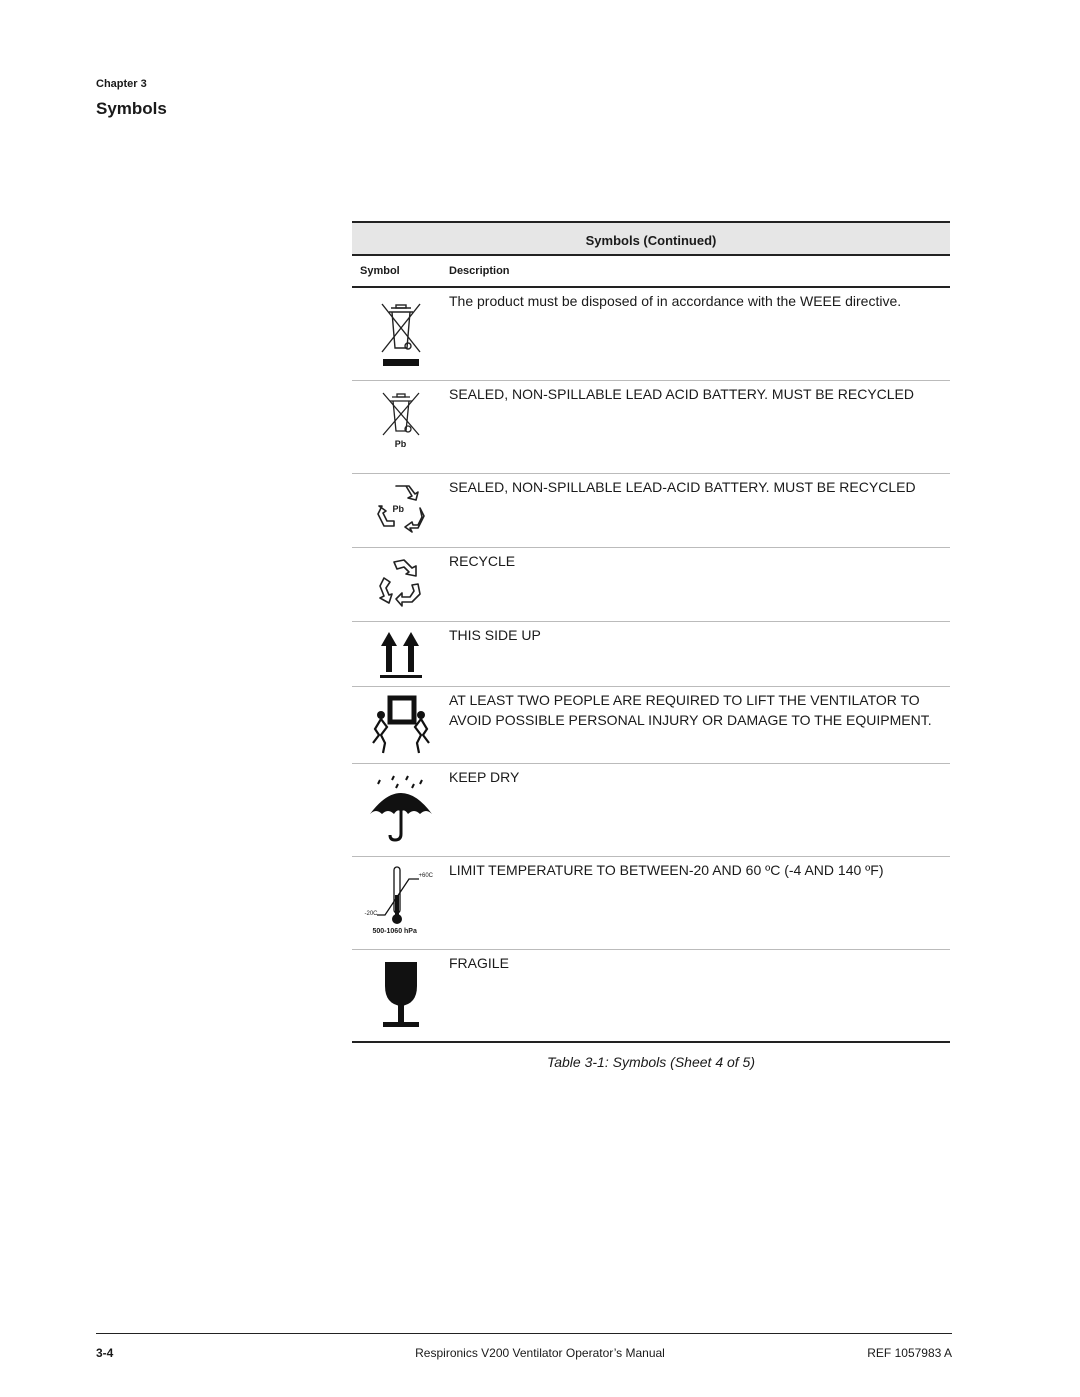 This screenshot has height=1397, width=1080. What do you see at coordinates (651, 272) in the screenshot?
I see `table-header: Symbol Description` at bounding box center [651, 272].